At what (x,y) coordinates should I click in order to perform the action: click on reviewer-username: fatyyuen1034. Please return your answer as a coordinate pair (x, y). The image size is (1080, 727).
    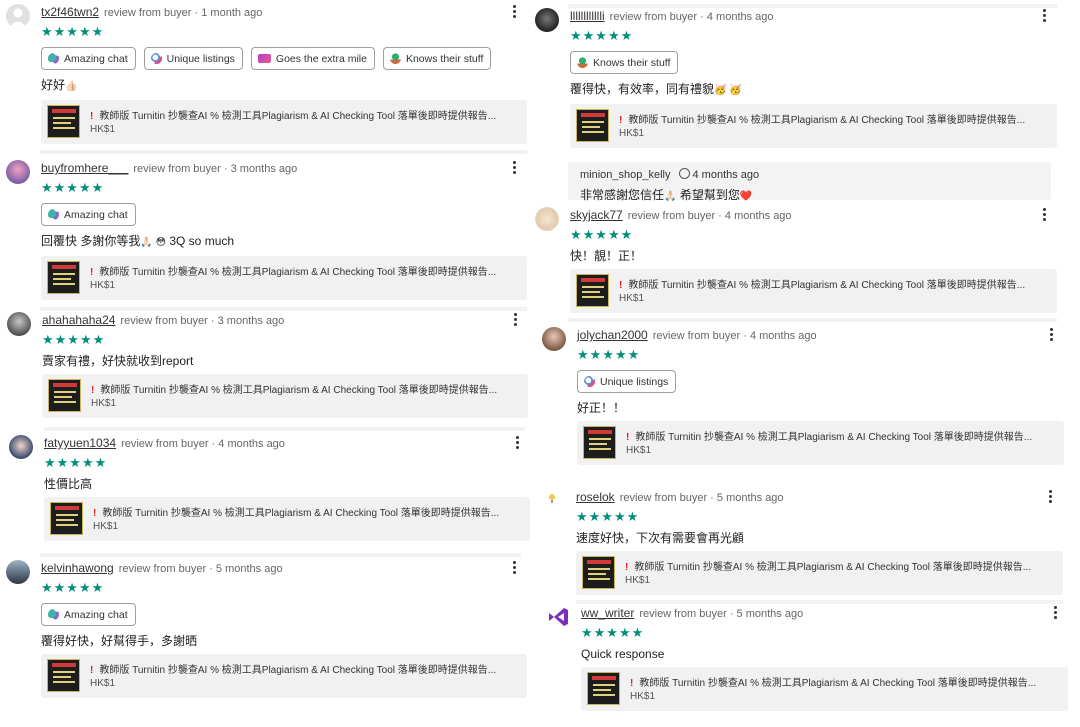
    Looking at the image, I should click on (80, 443).